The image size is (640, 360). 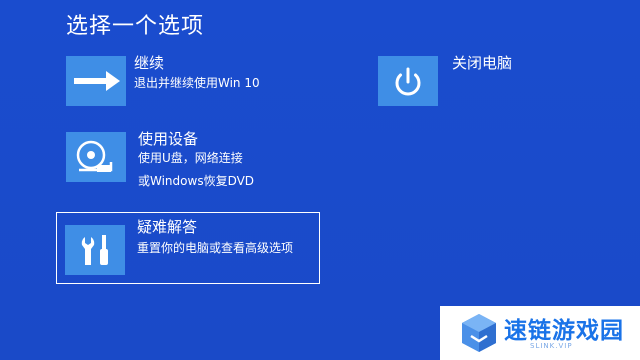 I want to click on use-device-title: 使用设备, so click(x=168, y=139).